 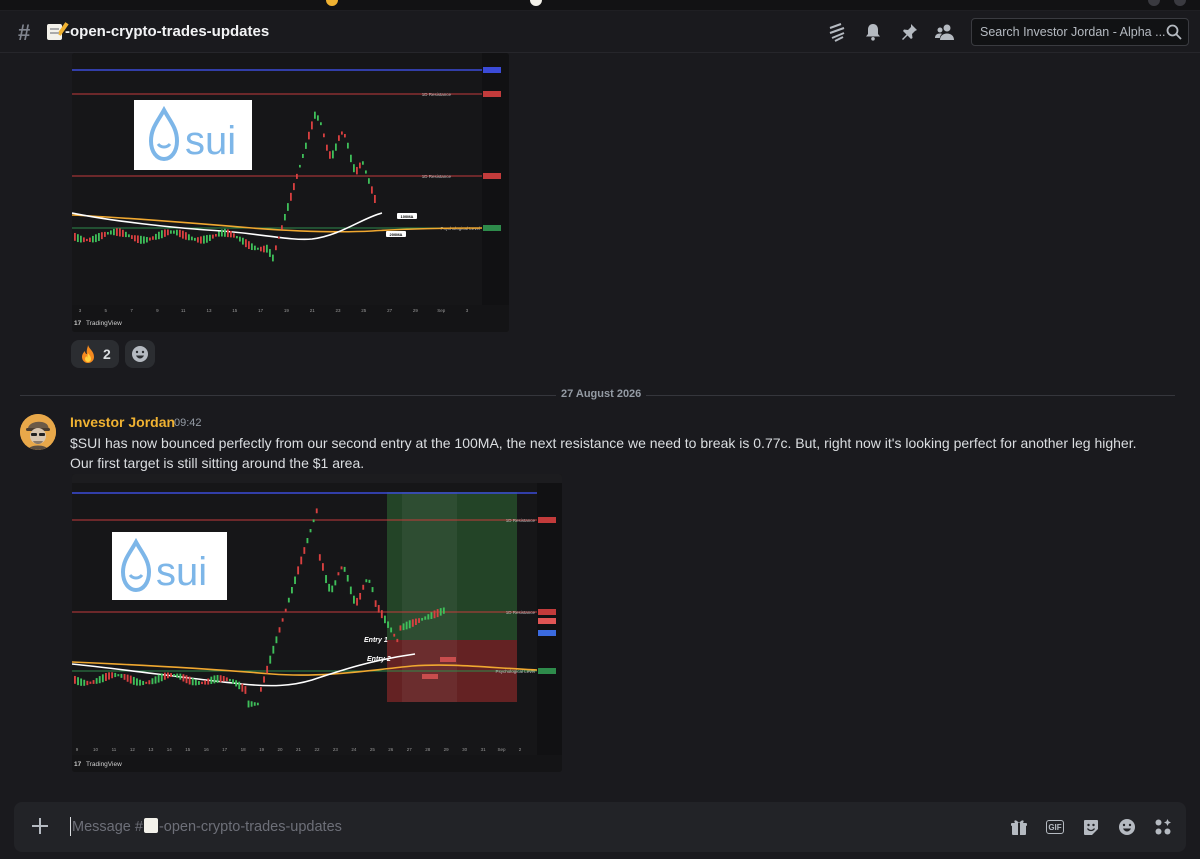 I want to click on members-icon, so click(x=945, y=32).